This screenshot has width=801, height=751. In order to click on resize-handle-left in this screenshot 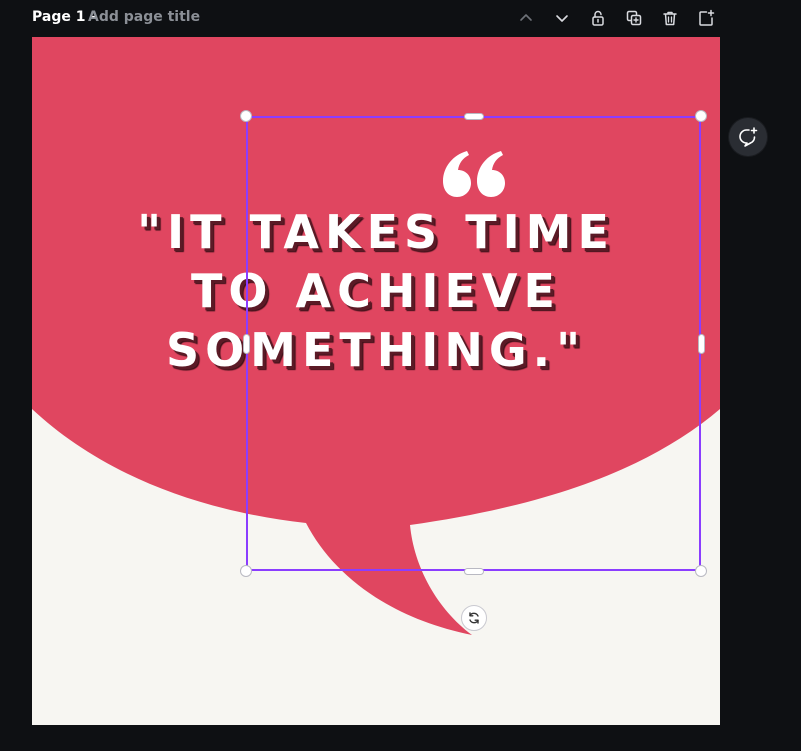, I will do `click(246, 344)`.